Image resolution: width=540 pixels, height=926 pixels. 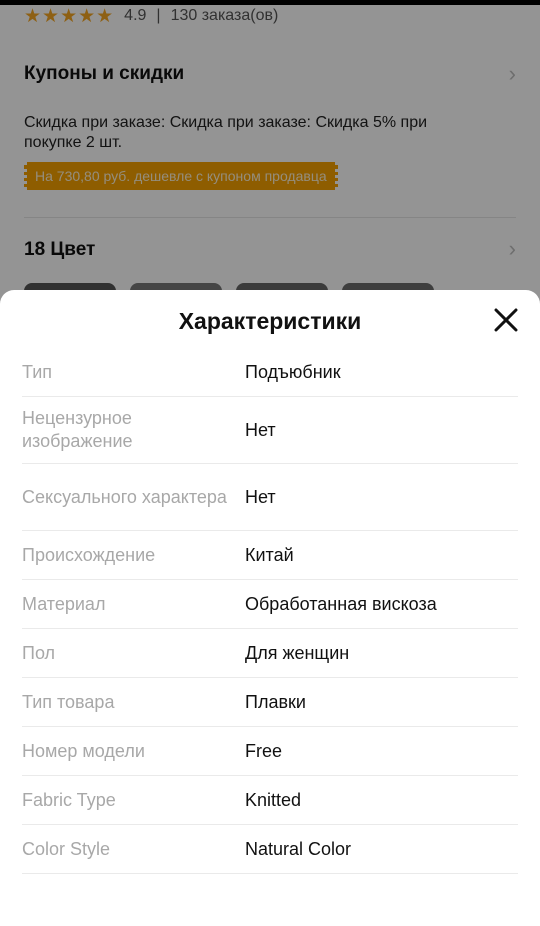 What do you see at coordinates (69, 799) in the screenshot?
I see `spec-key: Fabric Type` at bounding box center [69, 799].